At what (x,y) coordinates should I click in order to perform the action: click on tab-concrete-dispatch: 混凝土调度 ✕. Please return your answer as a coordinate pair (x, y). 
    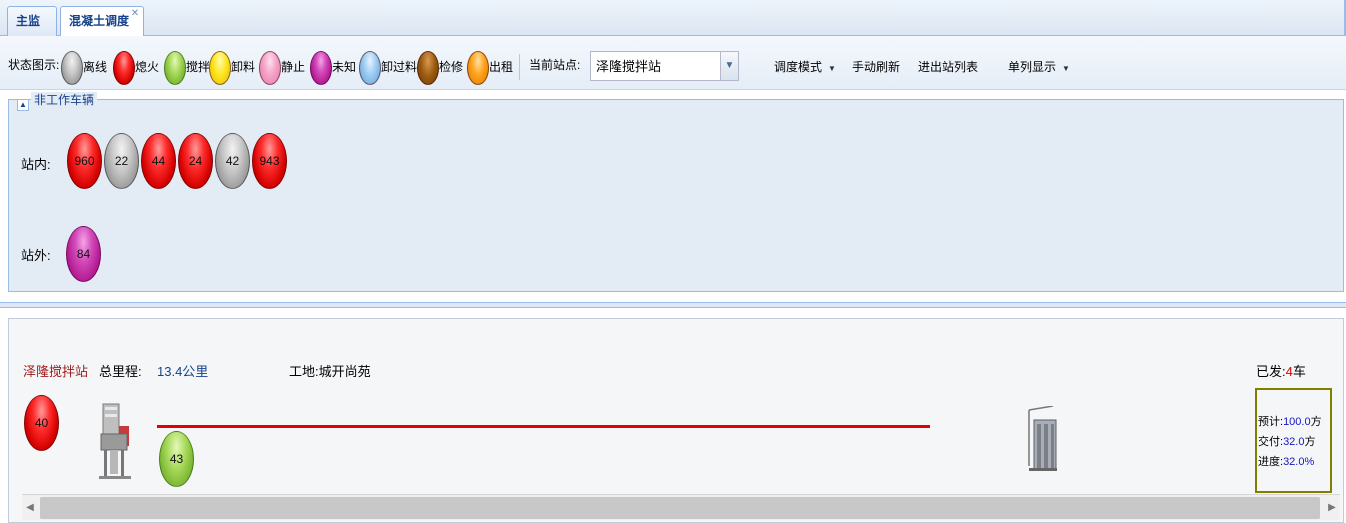
    Looking at the image, I should click on (102, 21).